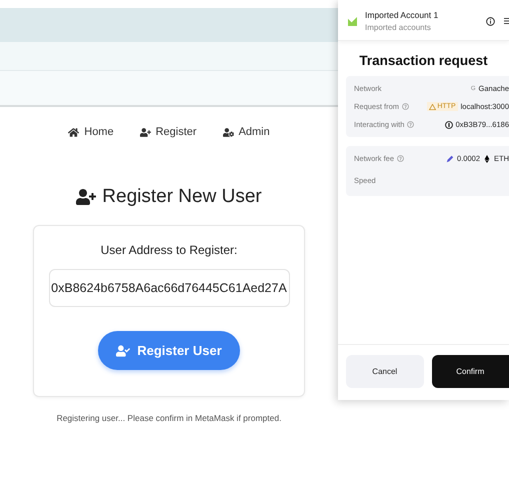 This screenshot has width=509, height=485. I want to click on nav-link: Home, so click(91, 132).